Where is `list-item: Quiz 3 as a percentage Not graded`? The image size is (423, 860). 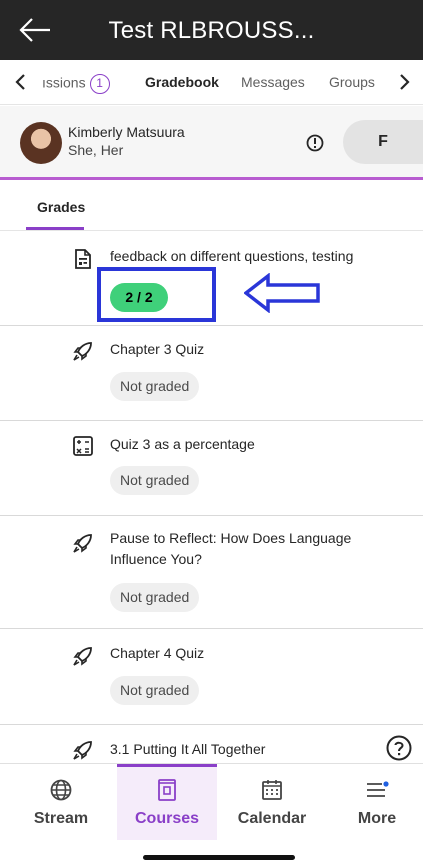 list-item: Quiz 3 as a percentage Not graded is located at coordinates (211, 468).